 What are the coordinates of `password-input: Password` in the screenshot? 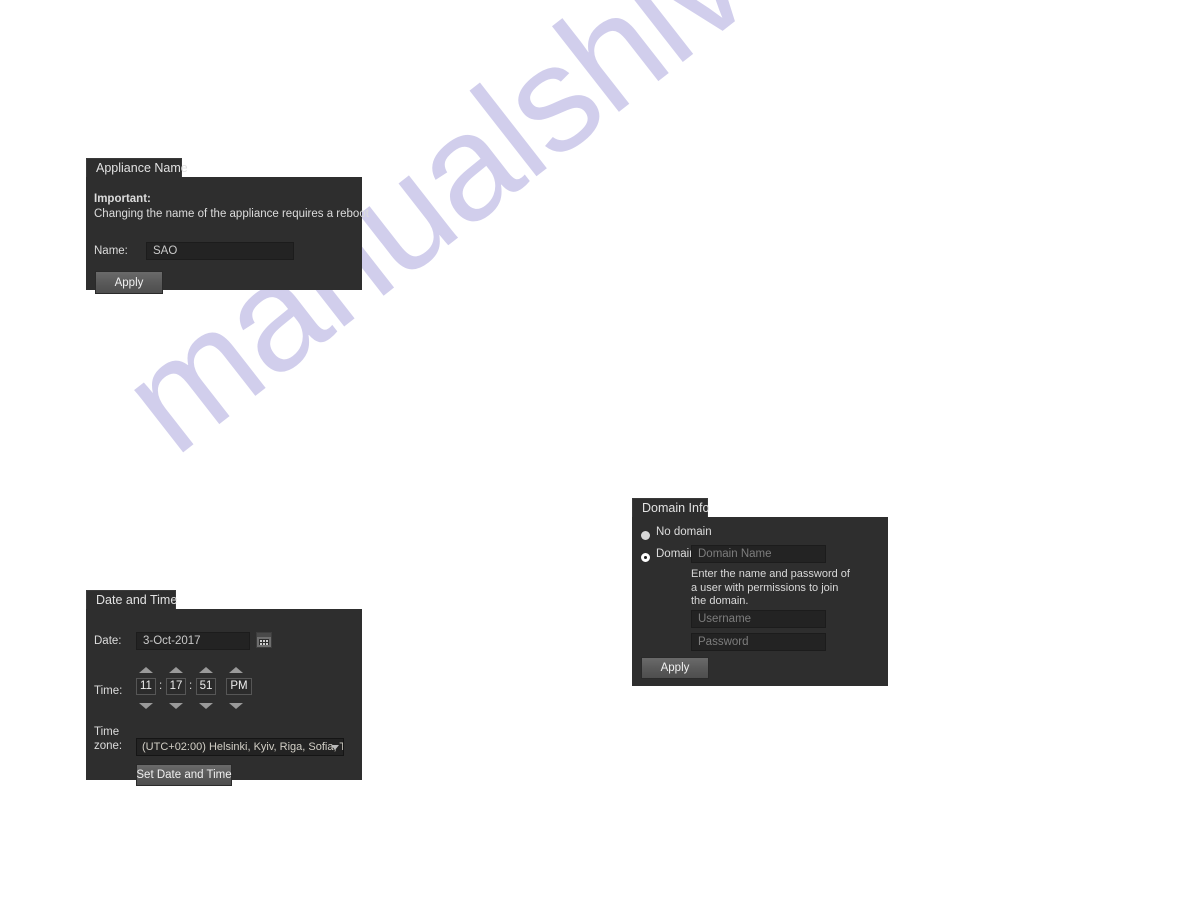 It's located at (758, 642).